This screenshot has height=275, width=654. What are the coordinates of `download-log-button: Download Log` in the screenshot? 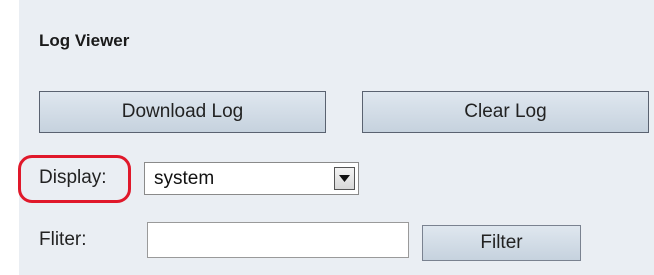 It's located at (182, 112).